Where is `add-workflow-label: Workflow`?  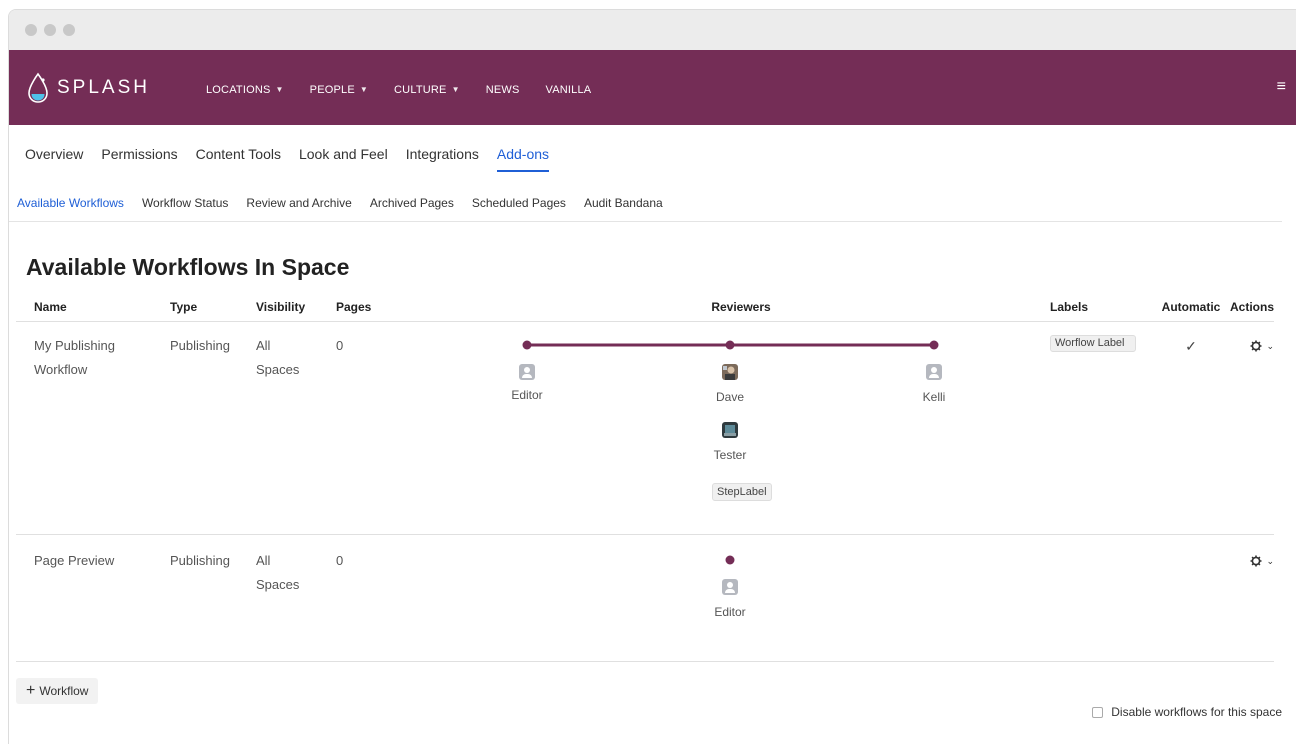 add-workflow-label: Workflow is located at coordinates (64, 691).